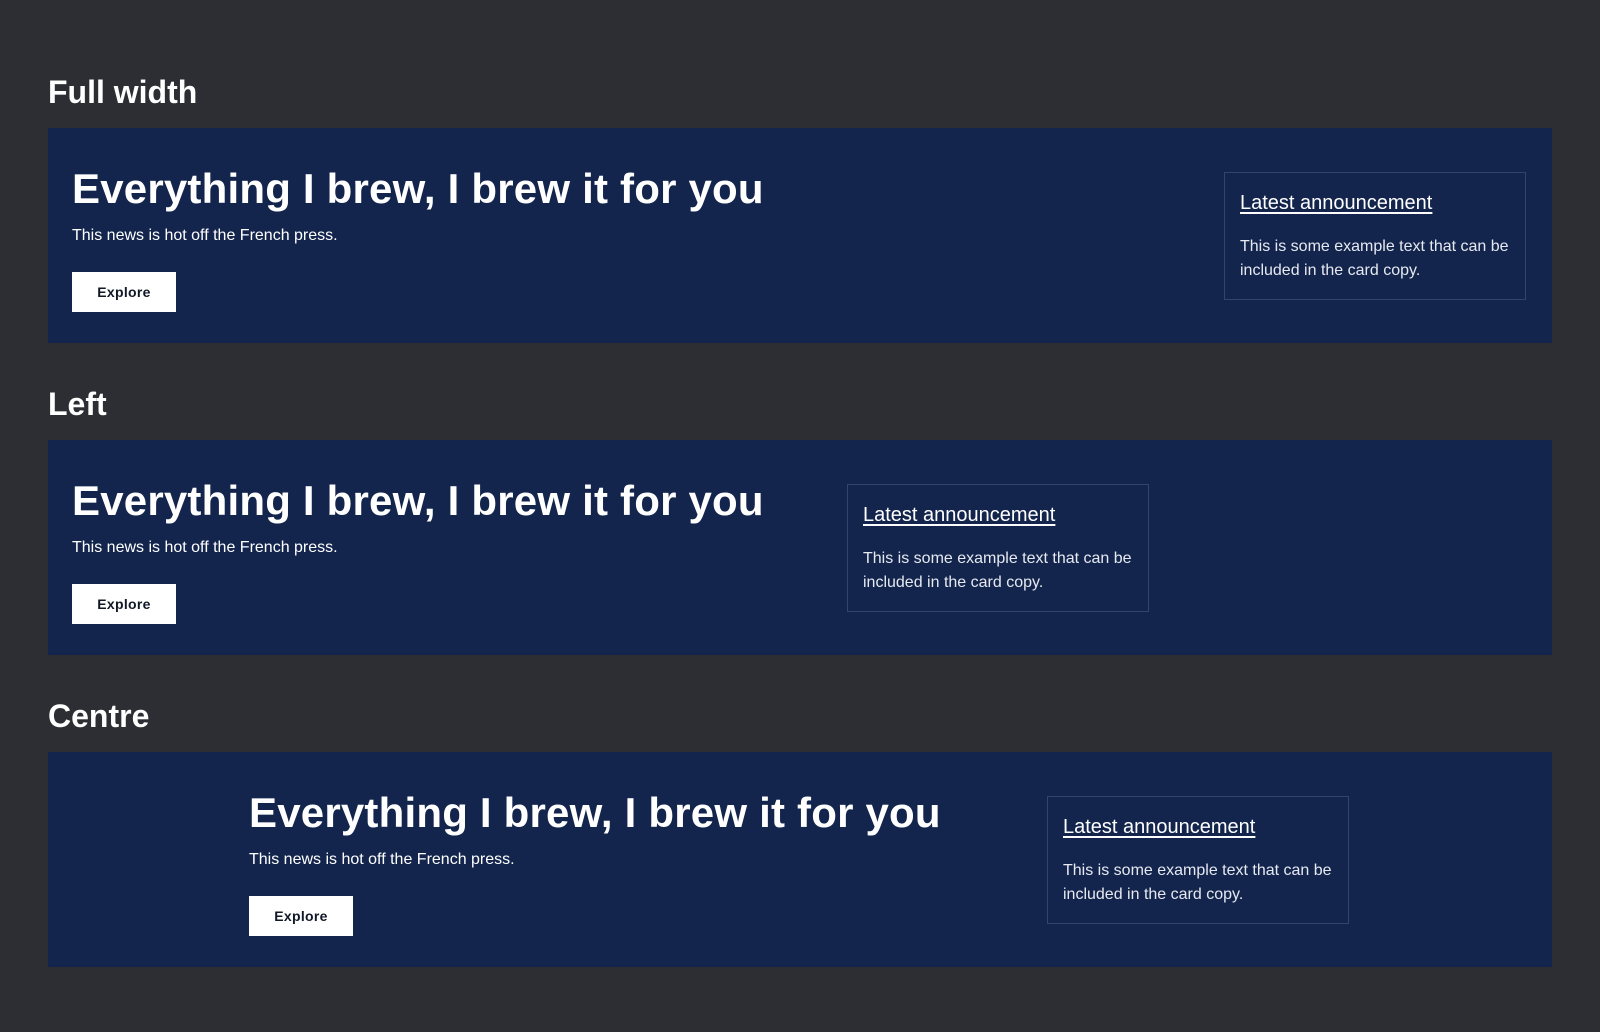  I want to click on section-heading-left: Left, so click(77, 404).